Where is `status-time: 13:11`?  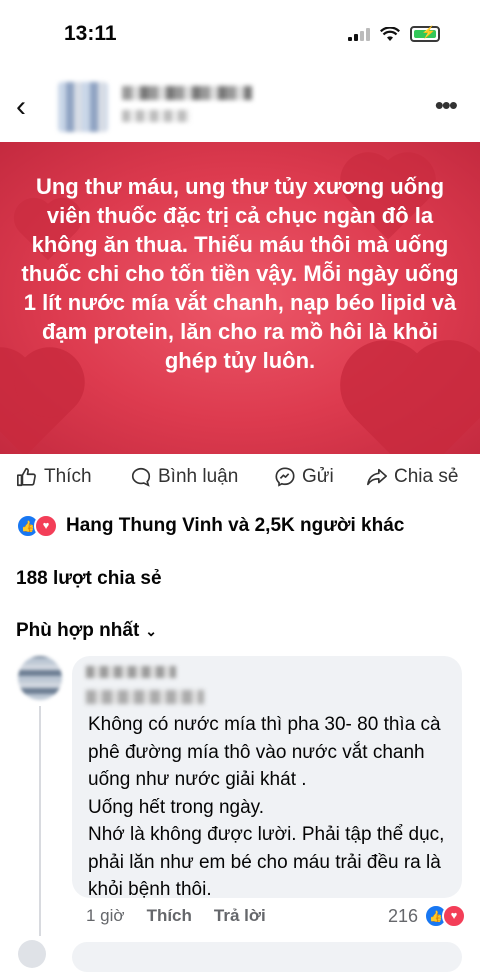 status-time: 13:11 is located at coordinates (90, 33).